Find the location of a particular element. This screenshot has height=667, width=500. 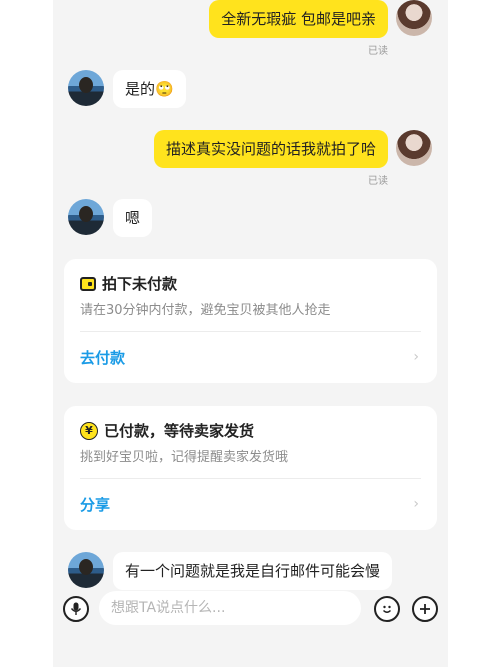

message-bubble: 是的🙄 is located at coordinates (149, 89).